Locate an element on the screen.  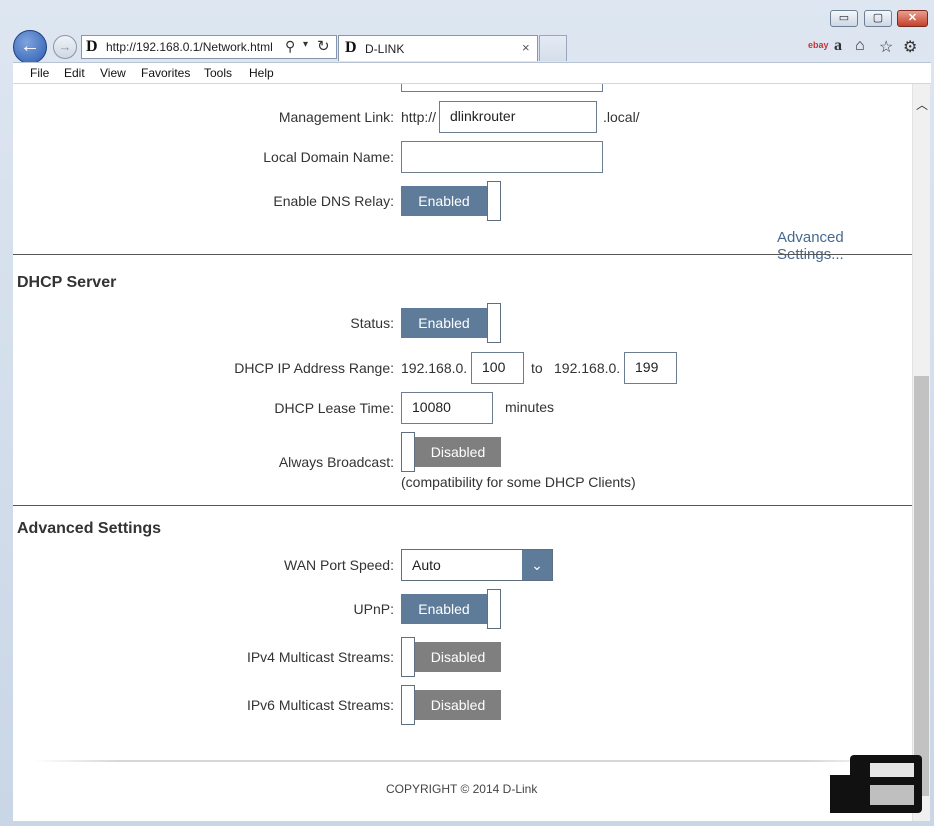
chevron-down-icon: ▾ is located at coordinates (305, 44).